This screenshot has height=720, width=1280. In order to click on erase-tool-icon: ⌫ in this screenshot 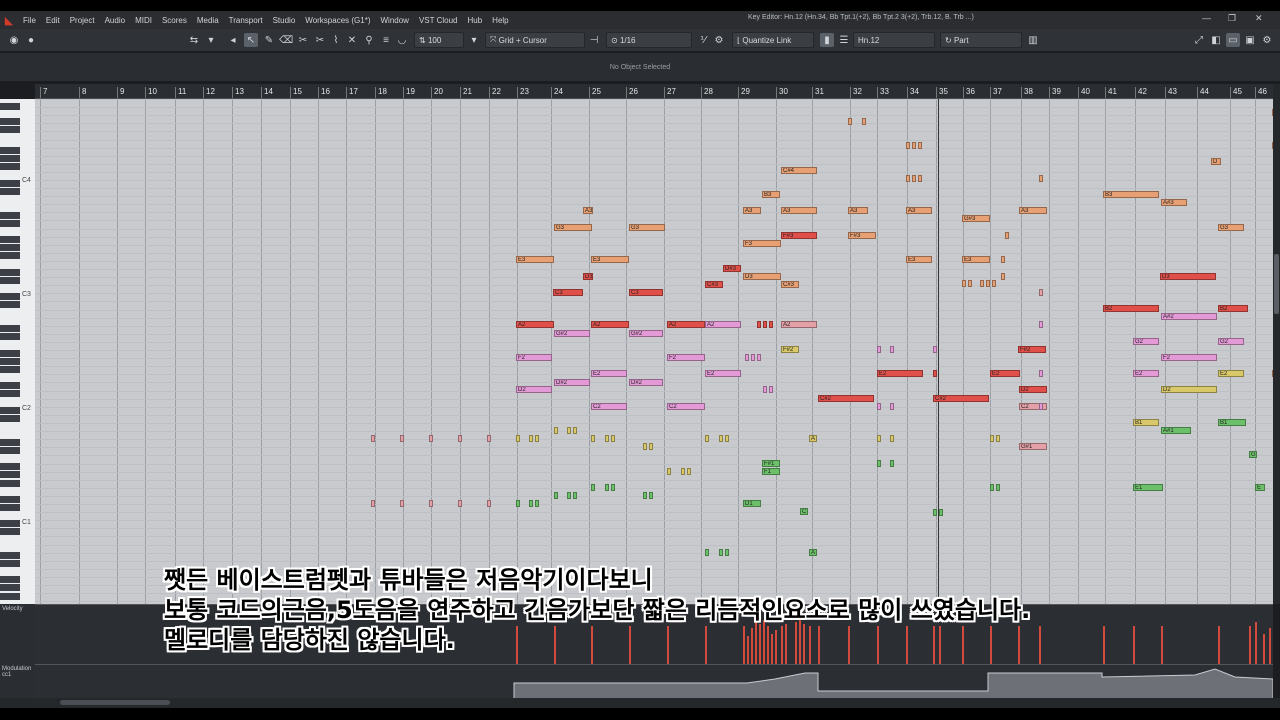, I will do `click(286, 40)`.